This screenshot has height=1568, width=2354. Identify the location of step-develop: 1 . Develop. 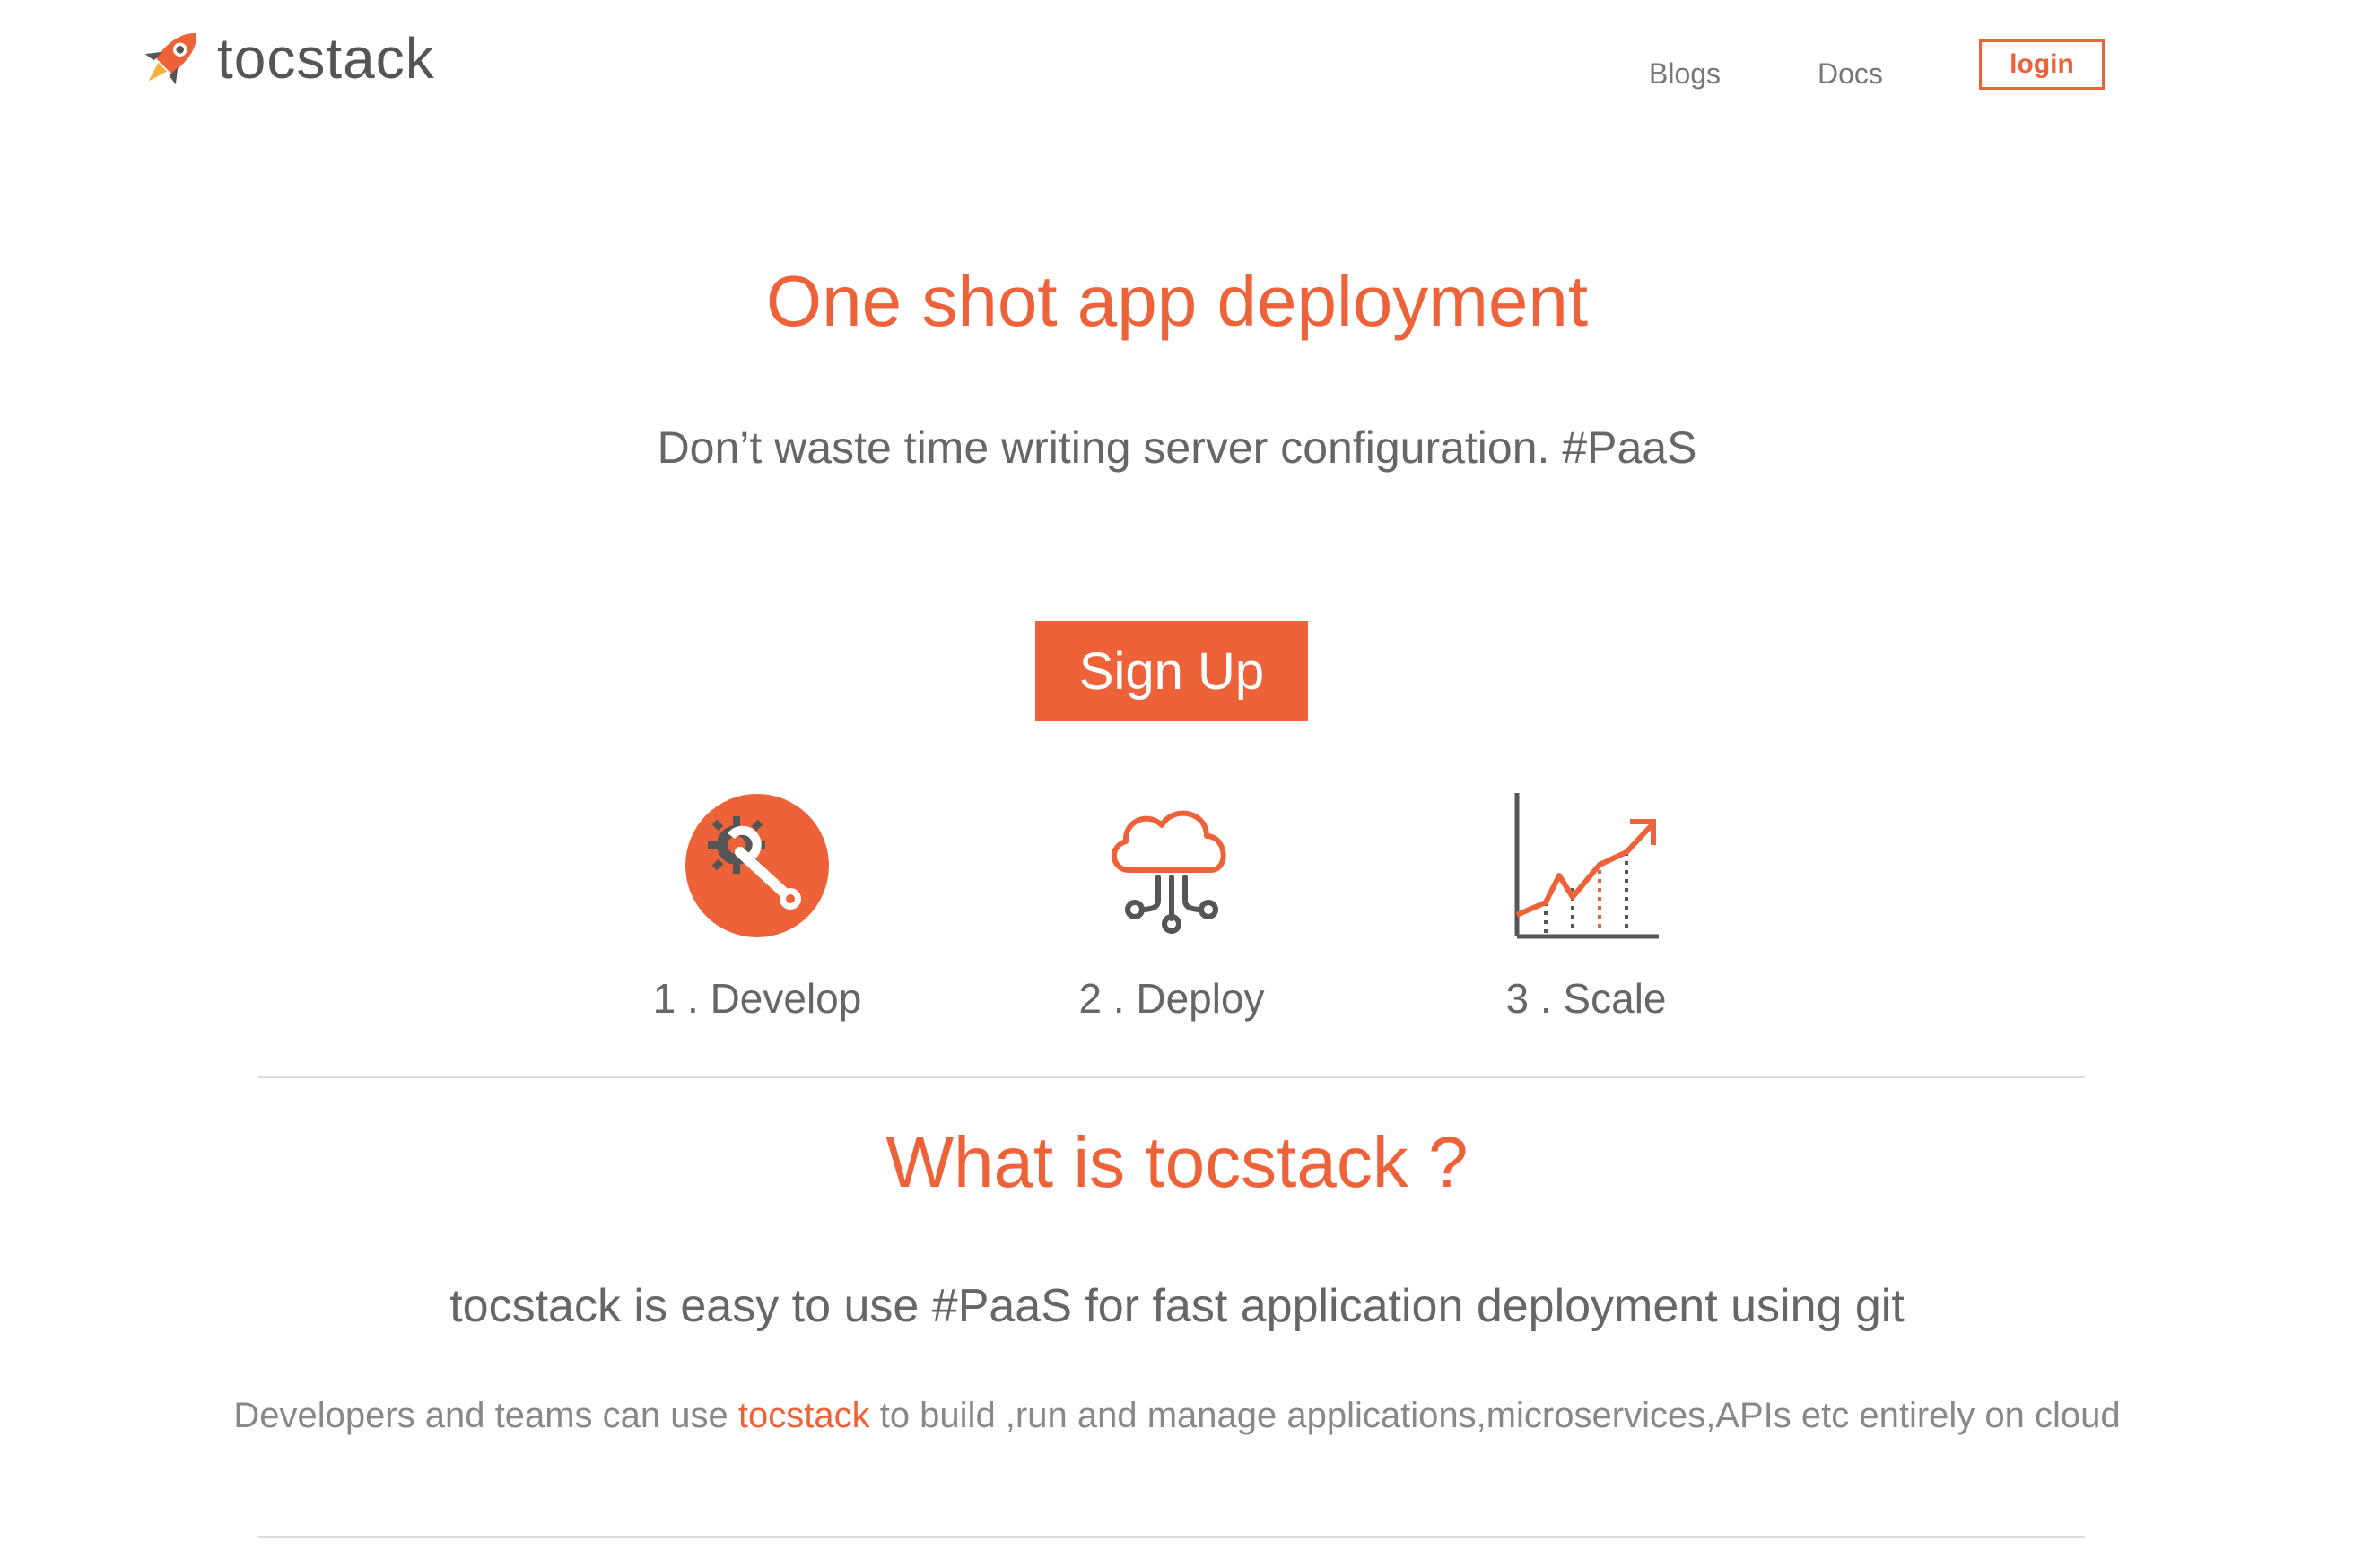
(758, 906).